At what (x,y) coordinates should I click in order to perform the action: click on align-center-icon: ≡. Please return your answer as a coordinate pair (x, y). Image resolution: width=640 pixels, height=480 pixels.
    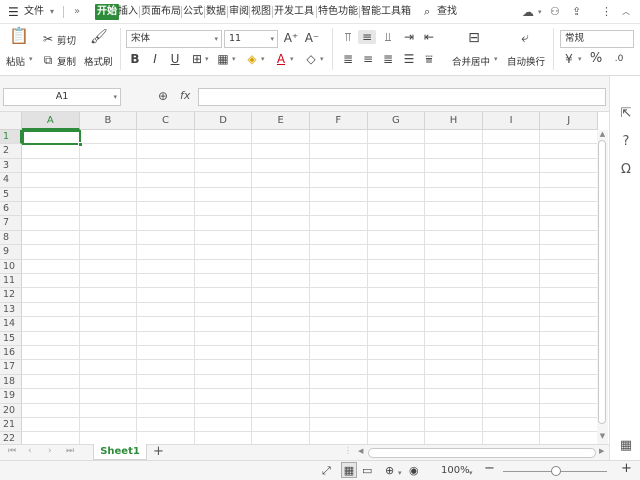
    Looking at the image, I should click on (368, 59).